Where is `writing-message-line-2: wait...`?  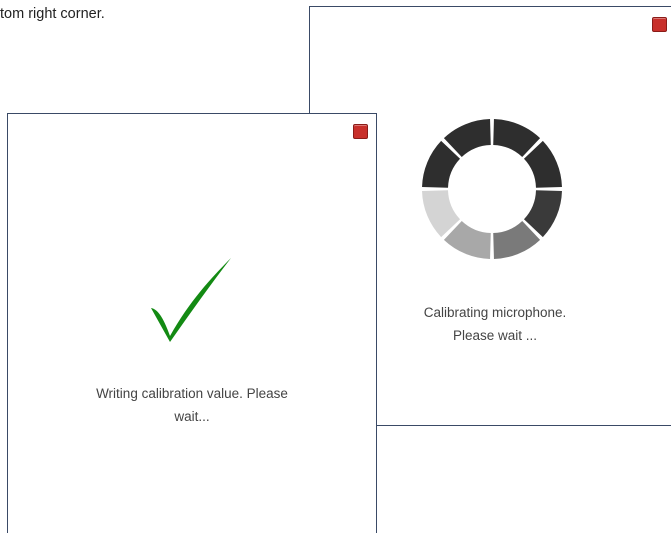 writing-message-line-2: wait... is located at coordinates (192, 416).